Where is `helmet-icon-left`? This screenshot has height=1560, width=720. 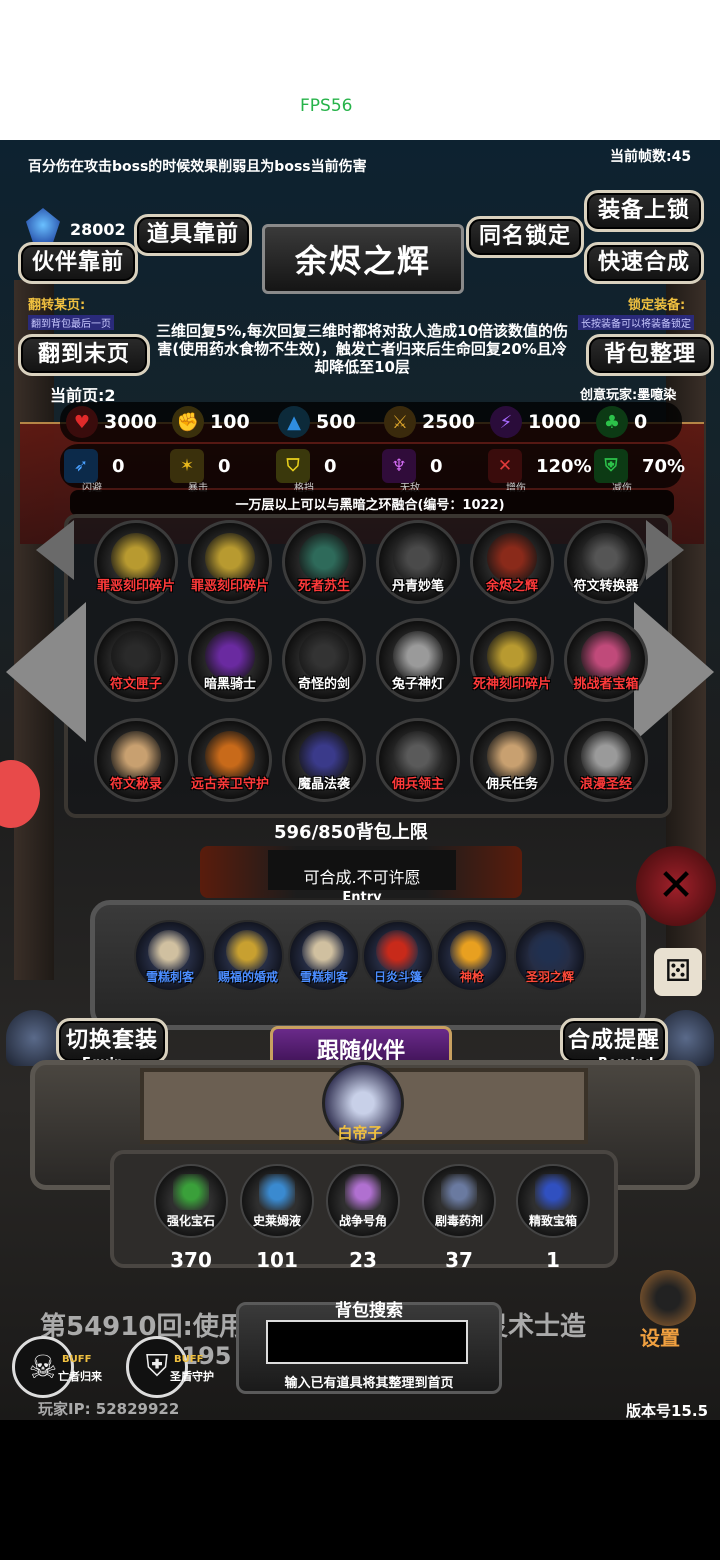
helmet-icon-left is located at coordinates (34, 1038).